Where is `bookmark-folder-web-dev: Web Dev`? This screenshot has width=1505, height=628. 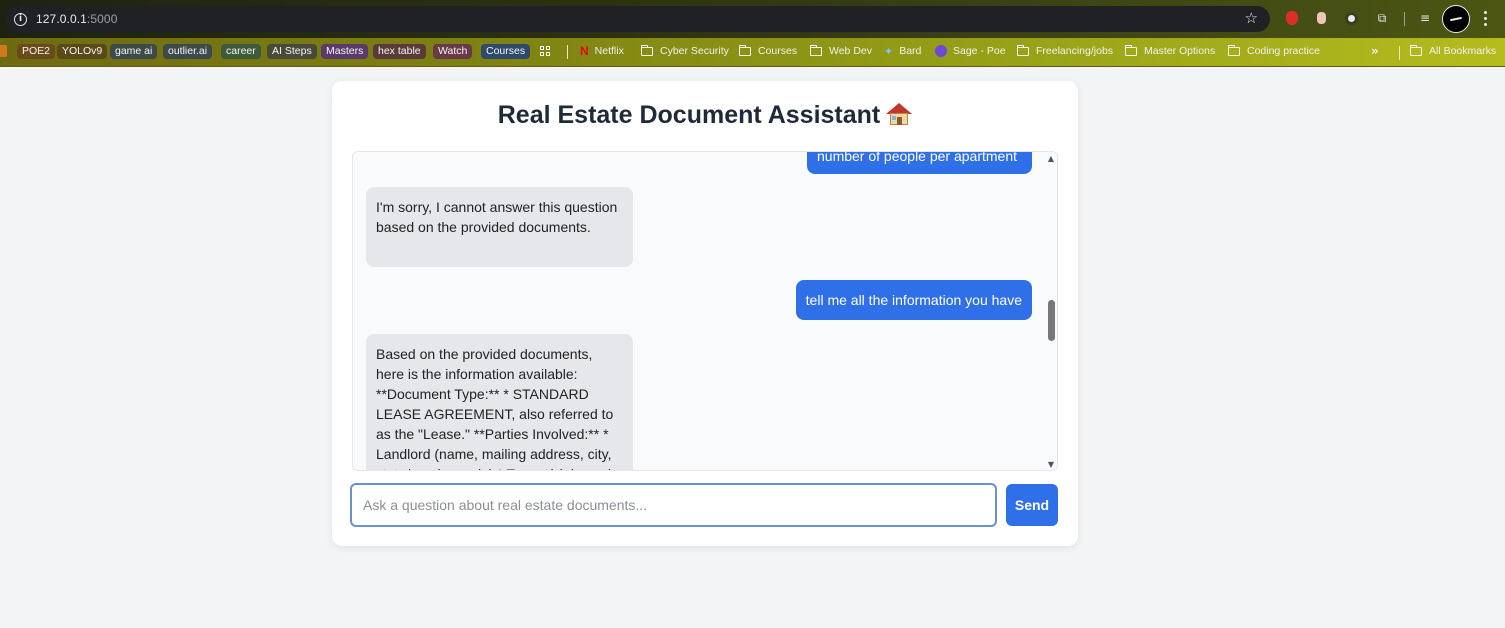 bookmark-folder-web-dev: Web Dev is located at coordinates (841, 51).